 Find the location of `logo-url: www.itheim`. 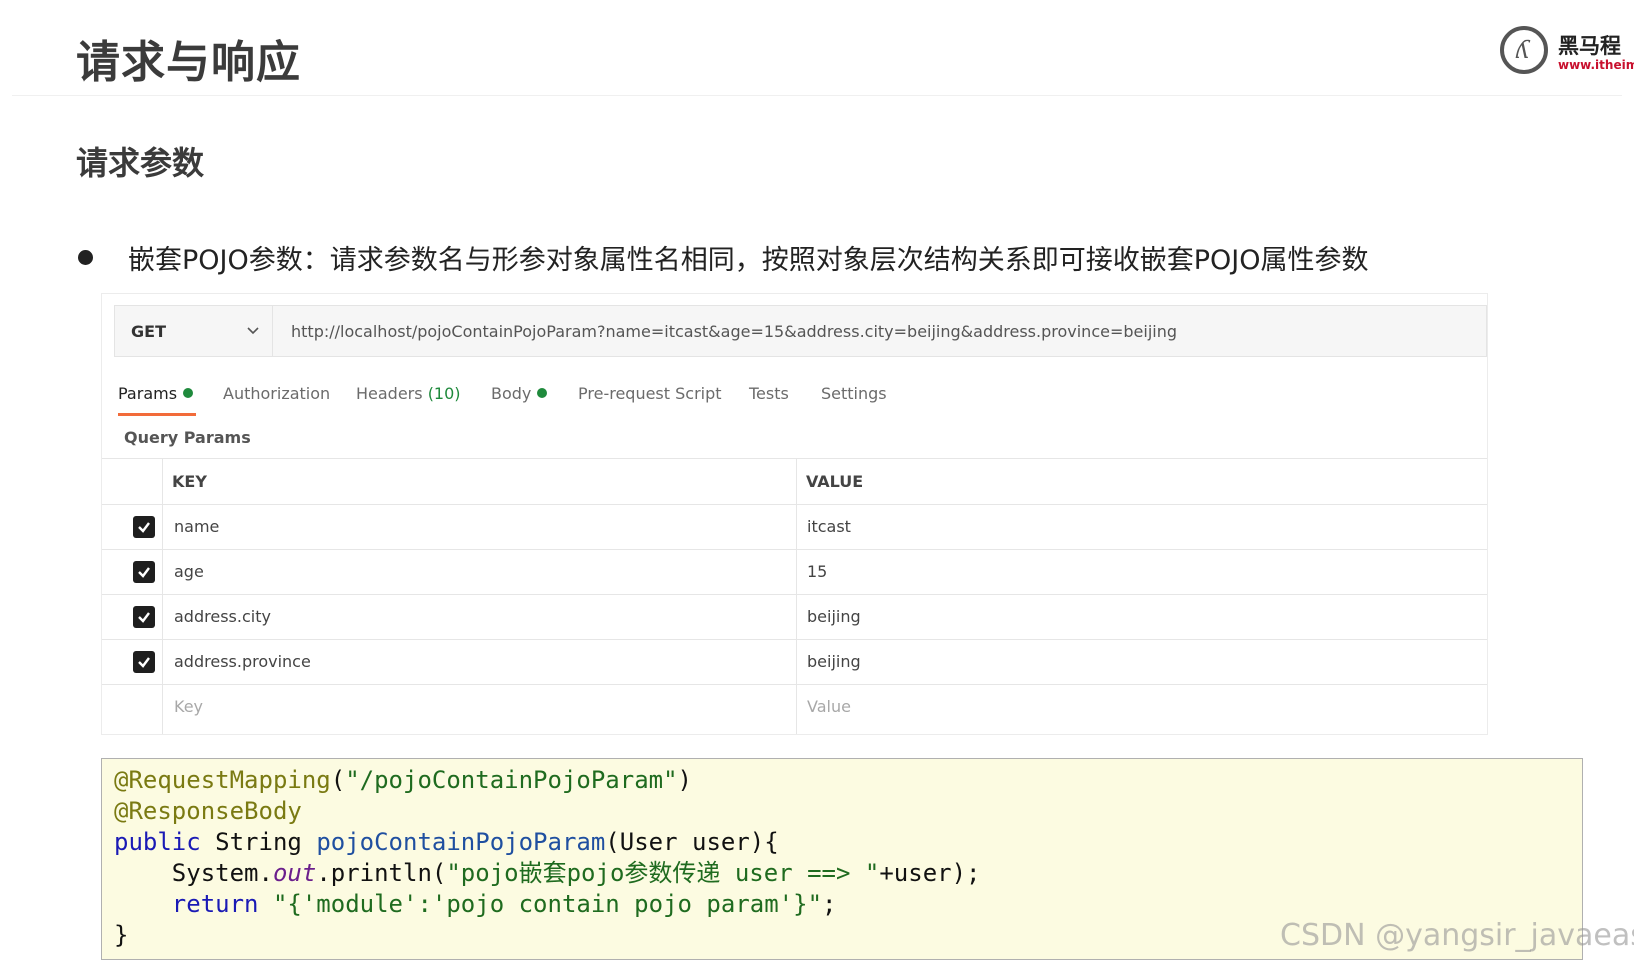

logo-url: www.itheim is located at coordinates (1596, 65).